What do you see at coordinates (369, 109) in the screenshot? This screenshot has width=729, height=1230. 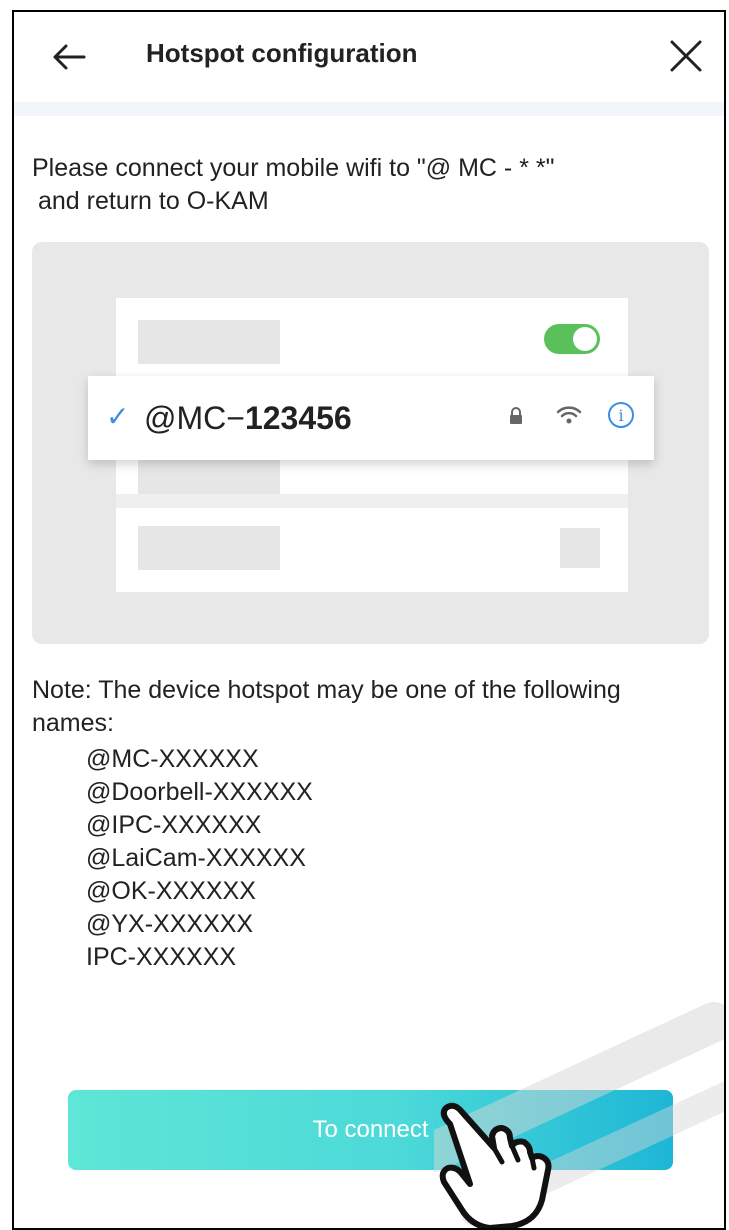 I see `header-divider` at bounding box center [369, 109].